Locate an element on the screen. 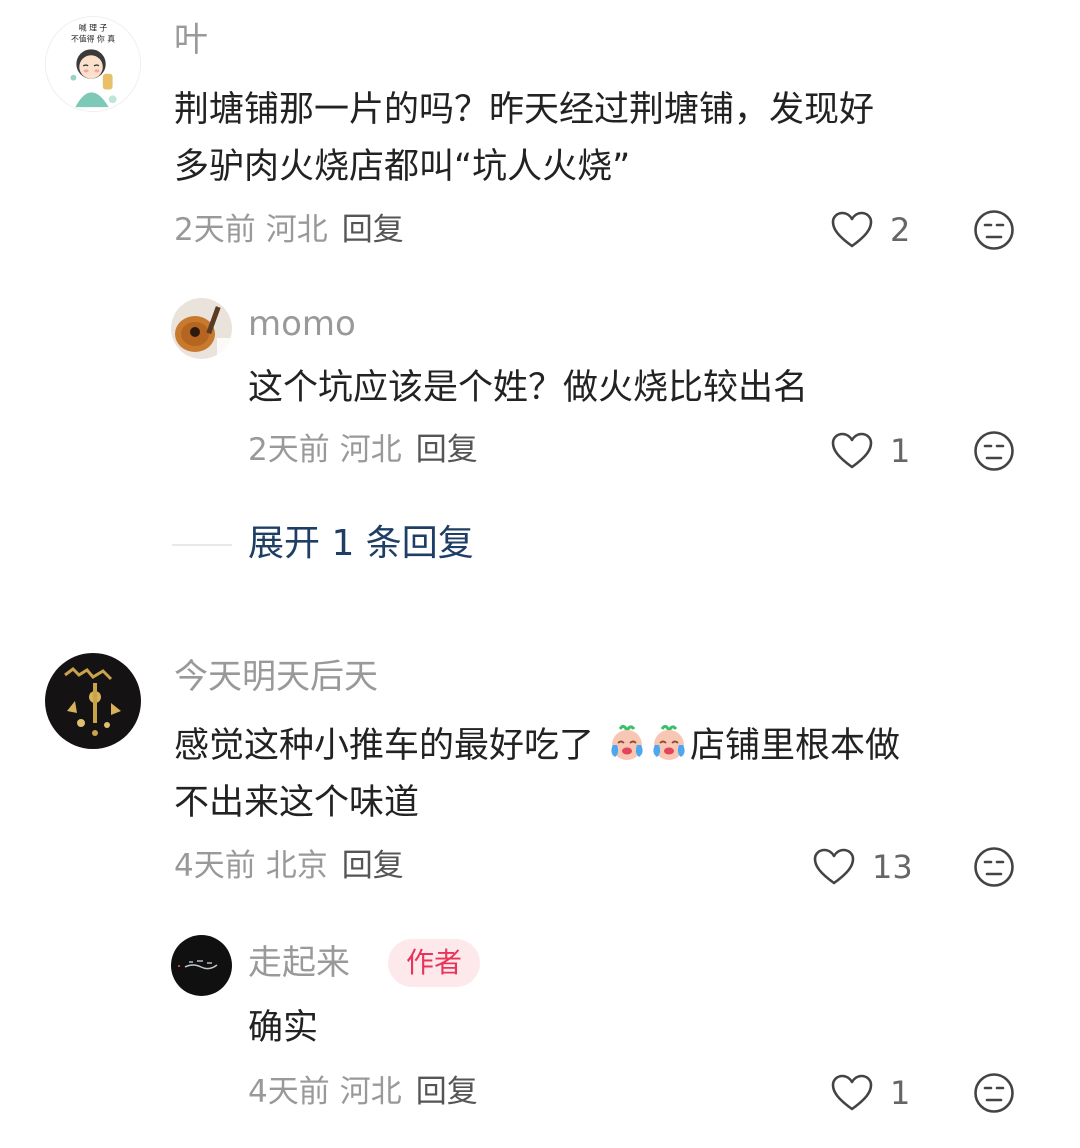 The height and width of the screenshot is (1148, 1080). reply-text: 确实 is located at coordinates (283, 1028).